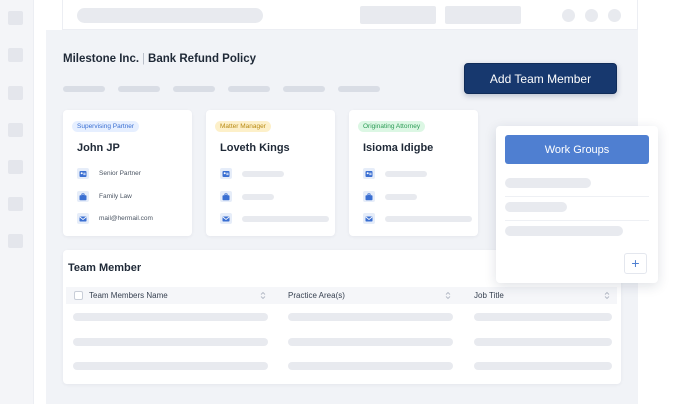 This screenshot has height=404, width=680. I want to click on add-work-group-button: +, so click(635, 263).